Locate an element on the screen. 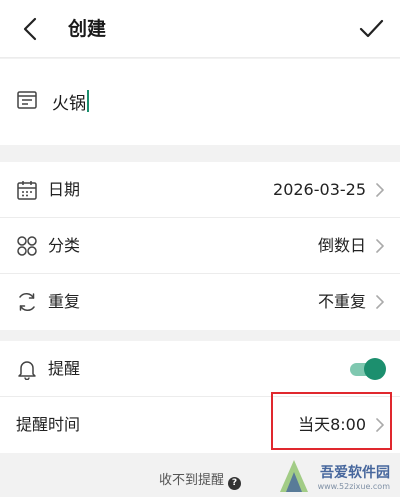  category-row: 分类 倒数日 is located at coordinates (200, 246).